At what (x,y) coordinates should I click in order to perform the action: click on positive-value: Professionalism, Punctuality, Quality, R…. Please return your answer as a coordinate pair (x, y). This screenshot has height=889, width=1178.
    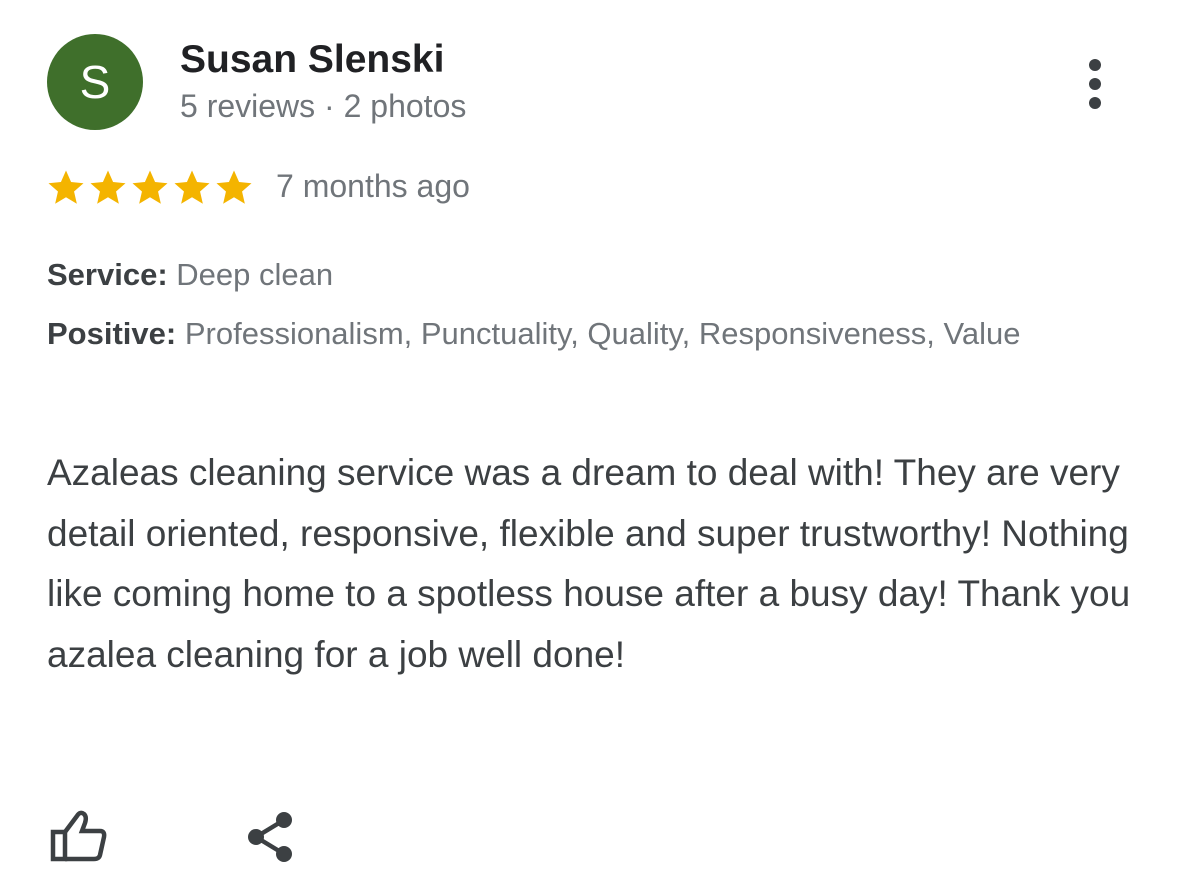
    Looking at the image, I should click on (602, 333).